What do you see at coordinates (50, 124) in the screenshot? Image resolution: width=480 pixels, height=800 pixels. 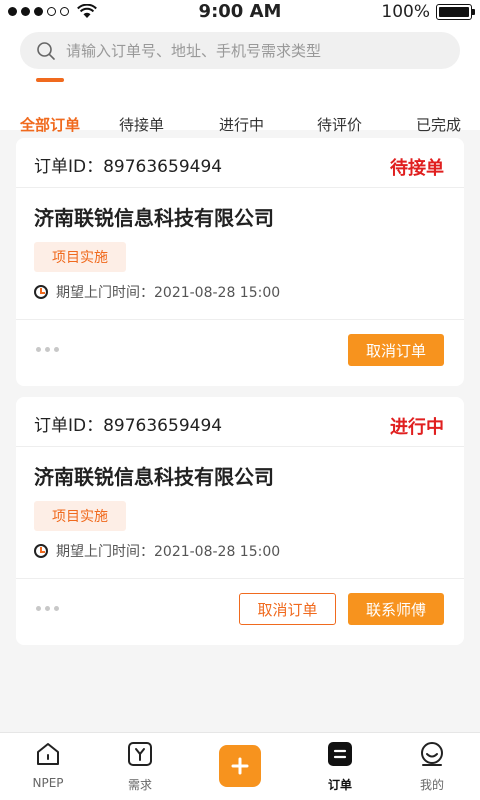 I see `tab-all-orders: 全部订单` at bounding box center [50, 124].